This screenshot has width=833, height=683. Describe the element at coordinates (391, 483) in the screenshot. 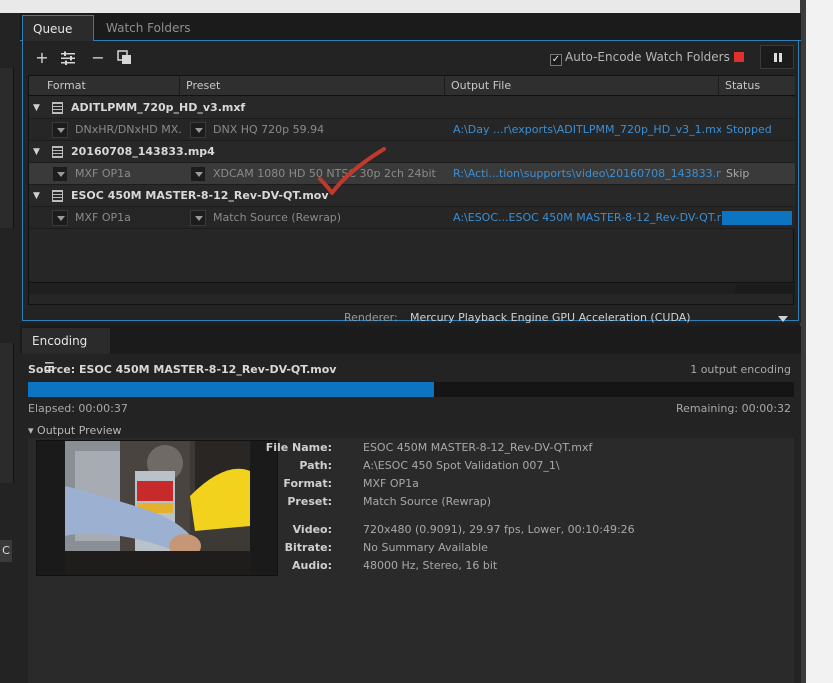

I see `info-value: MXF OP1a` at that location.